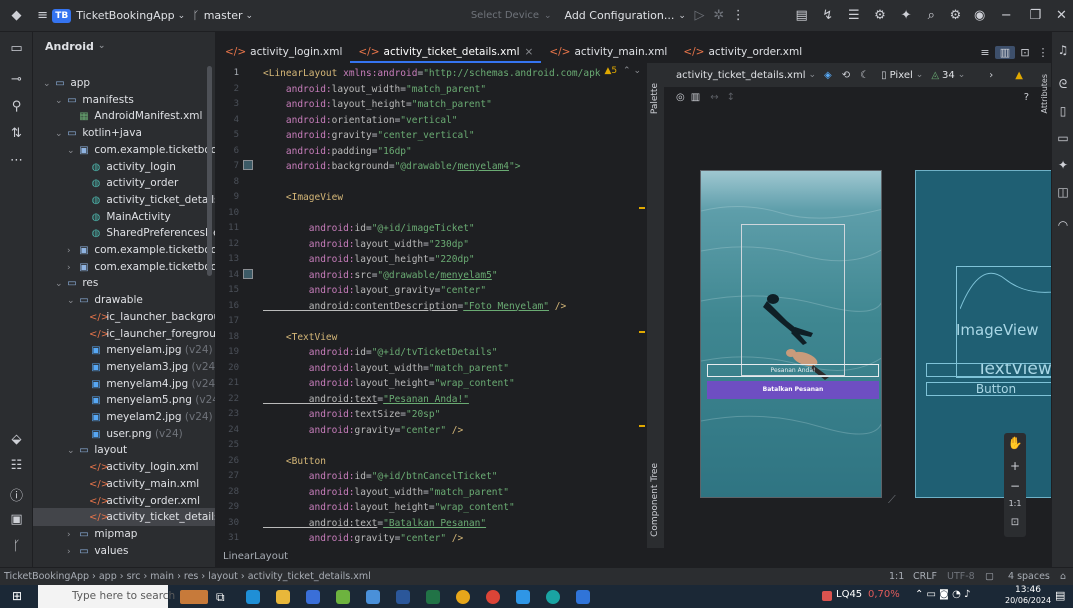 The height and width of the screenshot is (608, 1073). Describe the element at coordinates (124, 434) in the screenshot. I see `tree-item: ▣ user.png (v24)` at that location.